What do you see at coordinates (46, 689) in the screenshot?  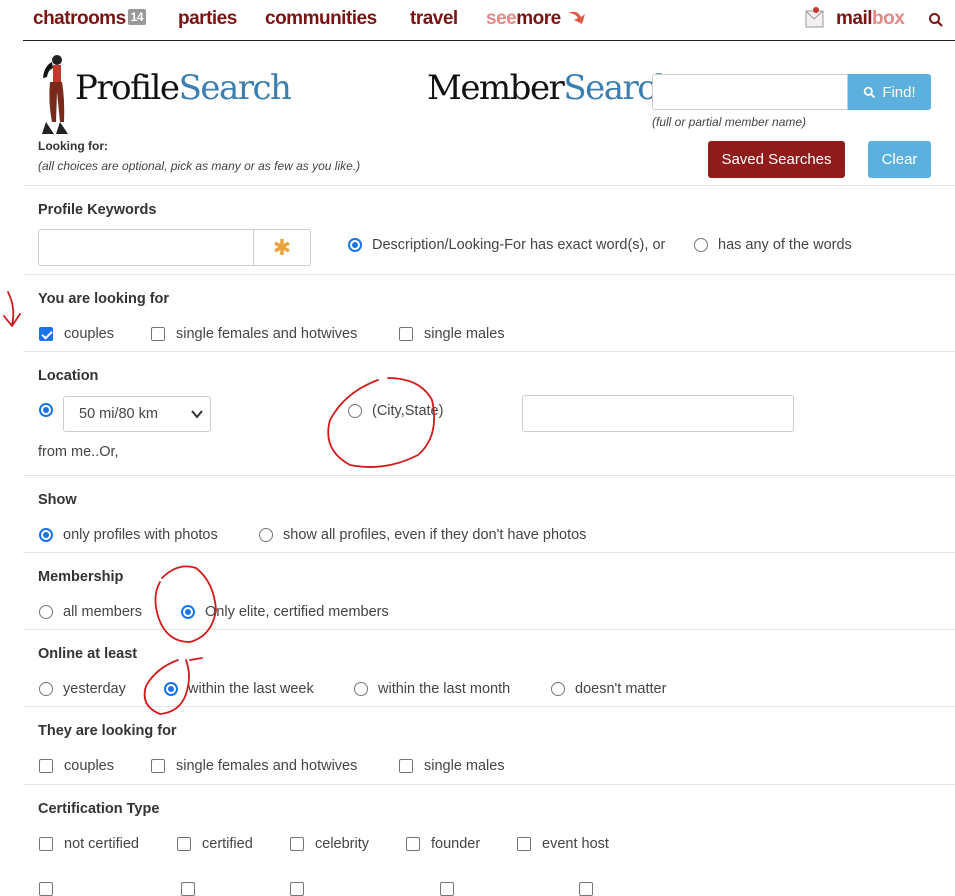 I see `online-yesterday-radio` at bounding box center [46, 689].